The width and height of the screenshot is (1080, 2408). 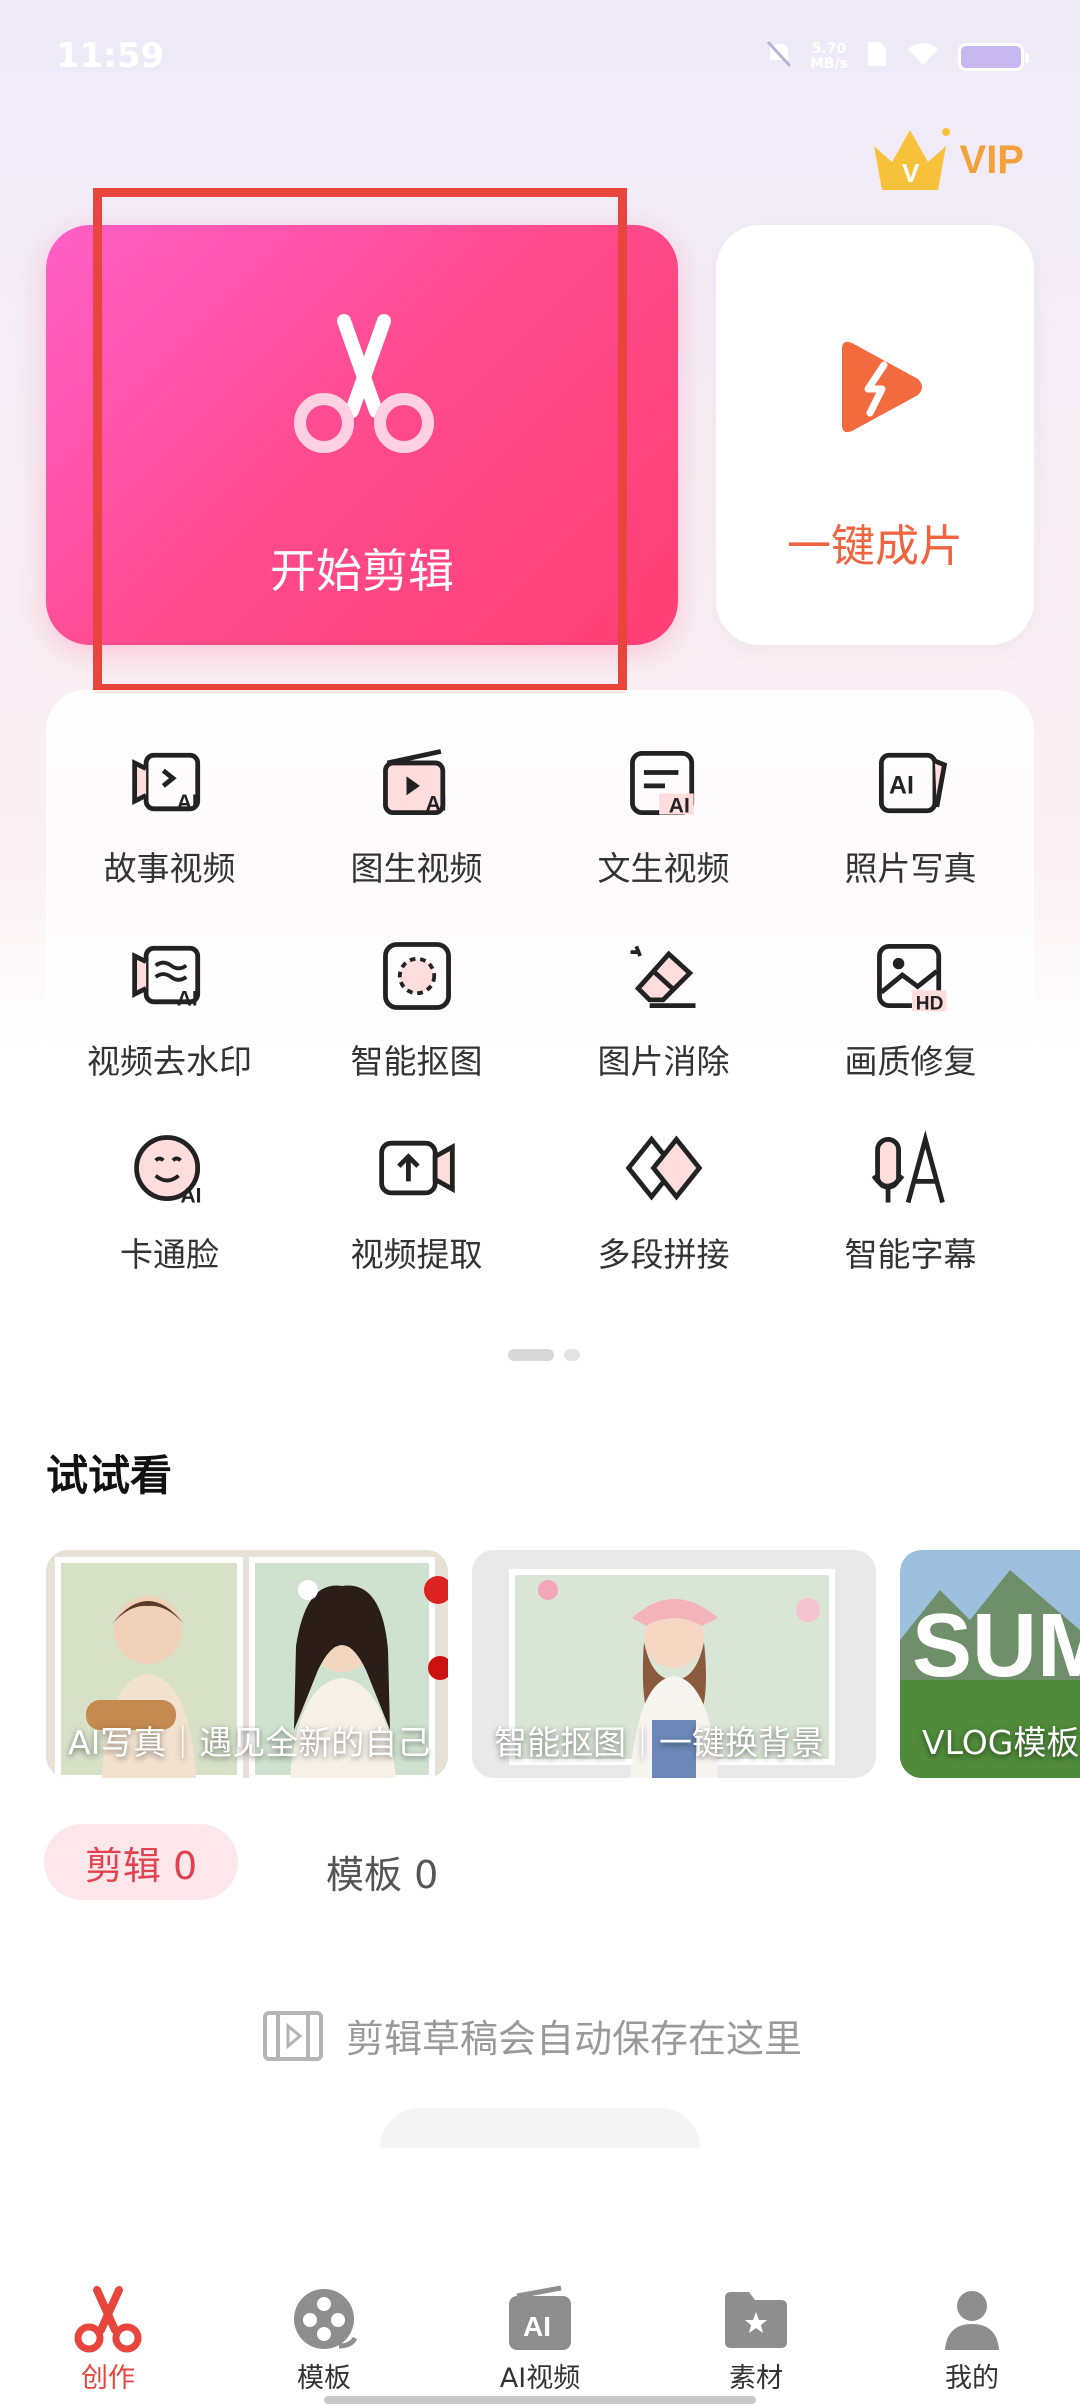 What do you see at coordinates (572, 1355) in the screenshot?
I see `page-dot` at bounding box center [572, 1355].